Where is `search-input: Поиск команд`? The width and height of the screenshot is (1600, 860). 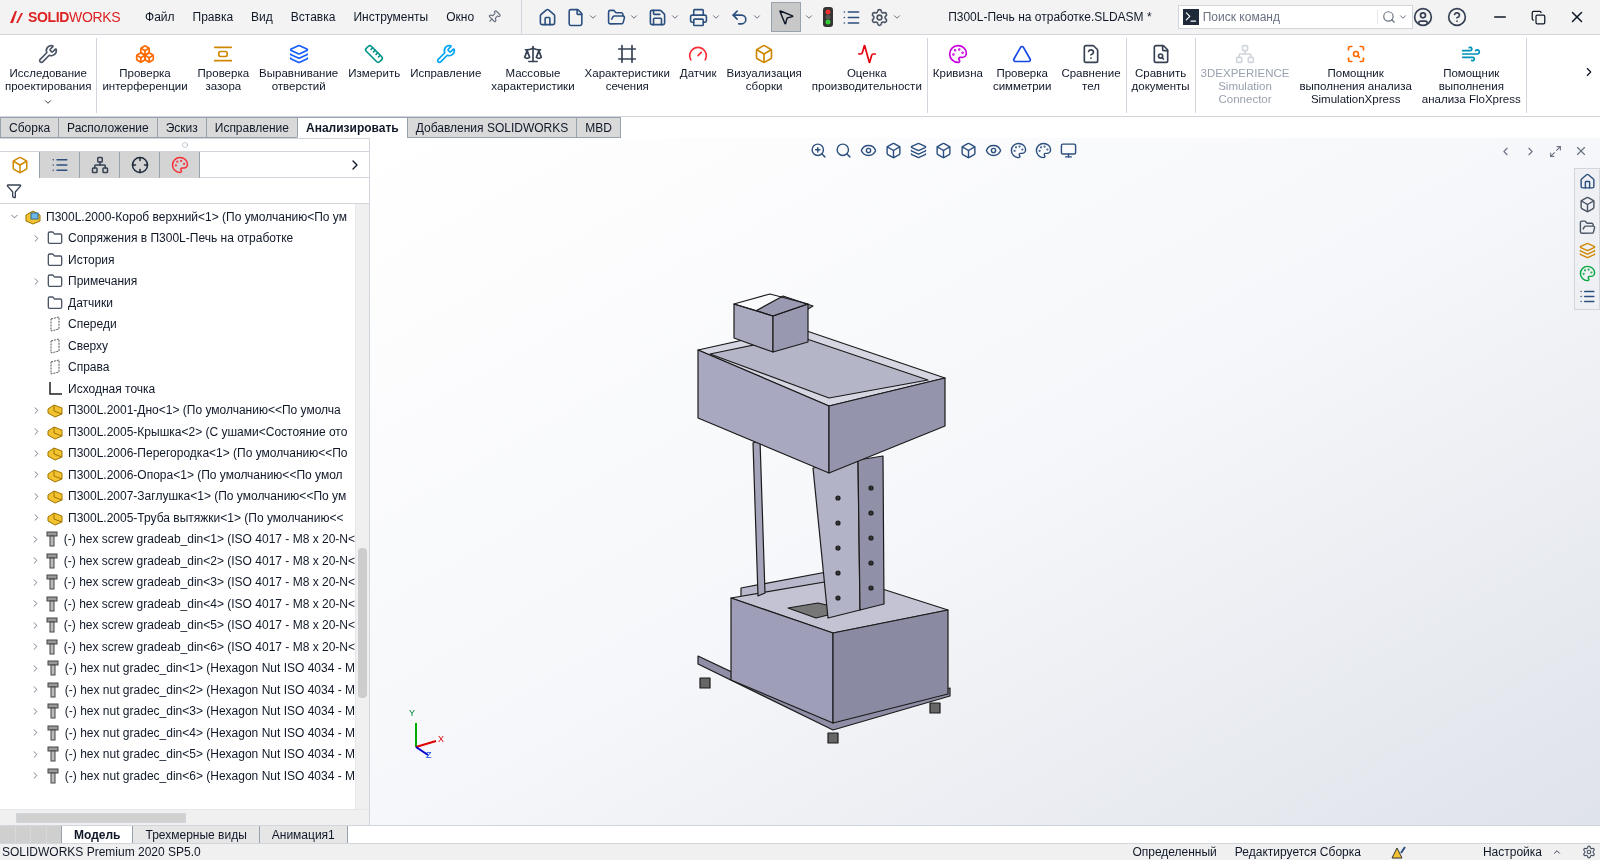
search-input: Поиск команд is located at coordinates (1289, 17).